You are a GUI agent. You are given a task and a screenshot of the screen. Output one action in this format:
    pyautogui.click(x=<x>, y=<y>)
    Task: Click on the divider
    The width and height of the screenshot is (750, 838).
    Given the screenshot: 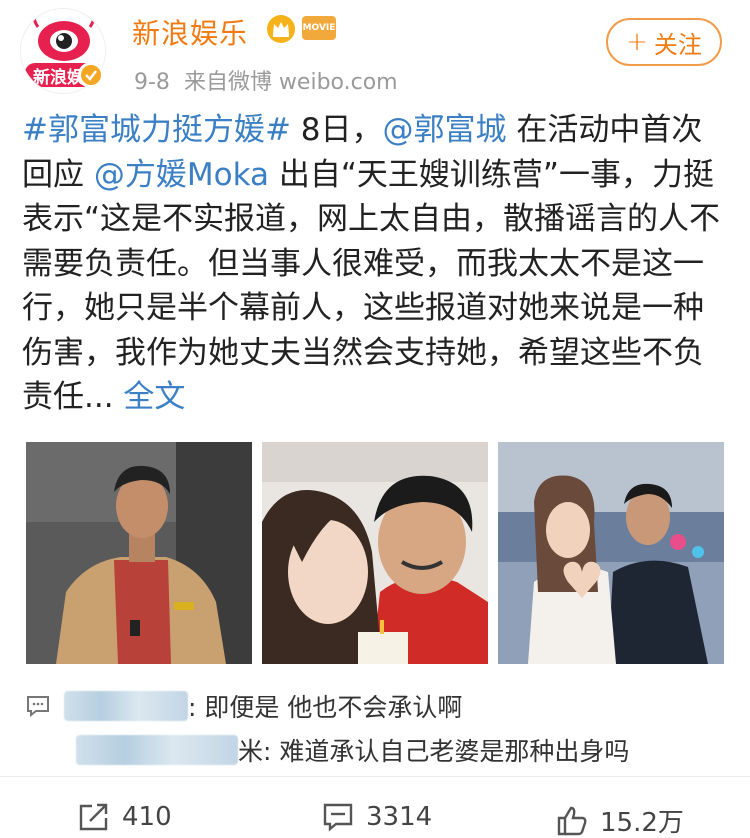 What is the action you would take?
    pyautogui.click(x=375, y=776)
    